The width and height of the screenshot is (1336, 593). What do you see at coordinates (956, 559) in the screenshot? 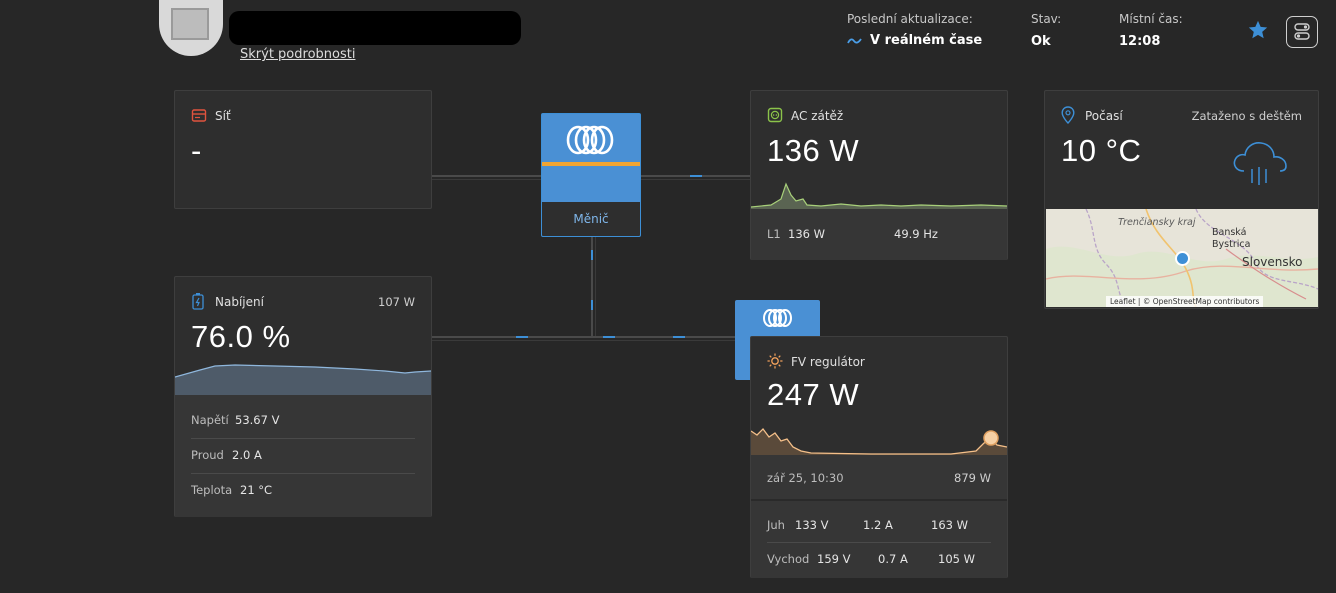
I see `pv-string-2-power: 105 W` at bounding box center [956, 559].